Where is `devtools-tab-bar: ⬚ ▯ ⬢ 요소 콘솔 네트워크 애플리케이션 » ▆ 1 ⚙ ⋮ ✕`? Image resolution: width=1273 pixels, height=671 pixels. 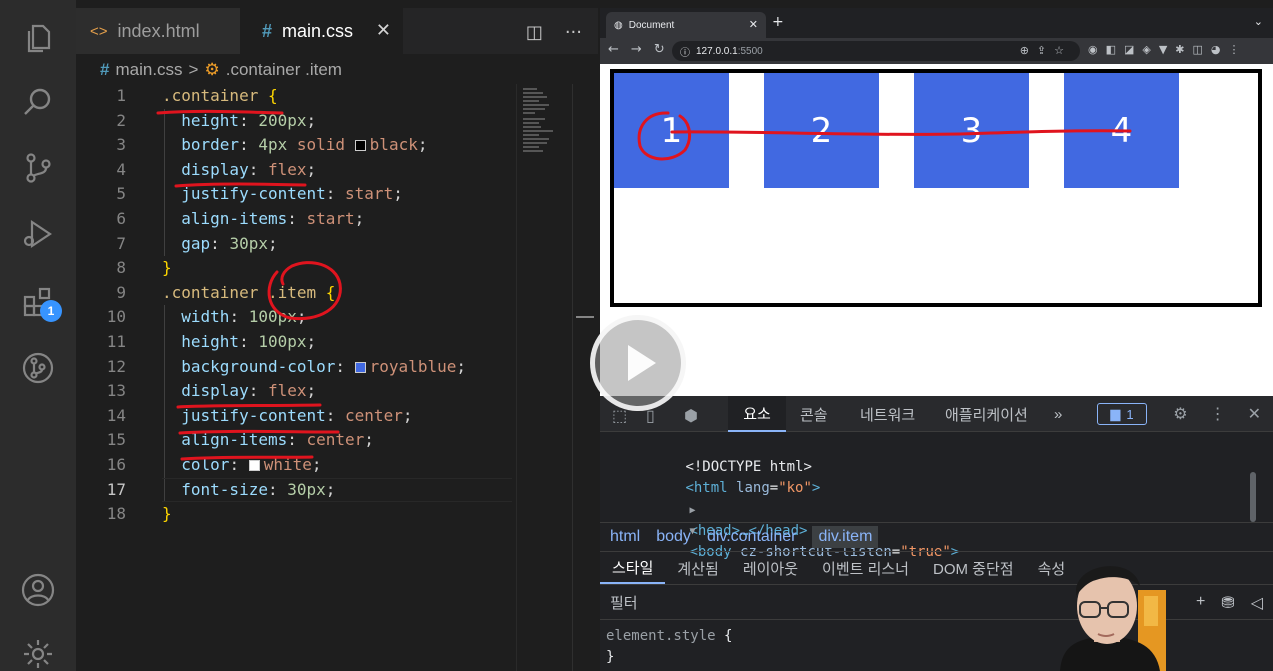 devtools-tab-bar: ⬚ ▯ ⬢ 요소 콘솔 네트워크 애플리케이션 » ▆ 1 ⚙ ⋮ ✕ is located at coordinates (936, 414).